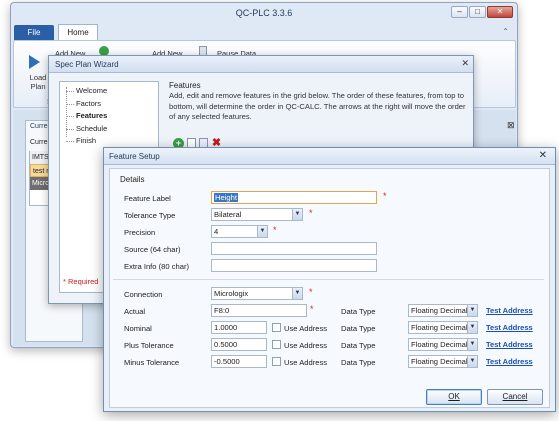  Describe the element at coordinates (257, 293) in the screenshot. I see `connection-select: Micrologix ▼` at that location.